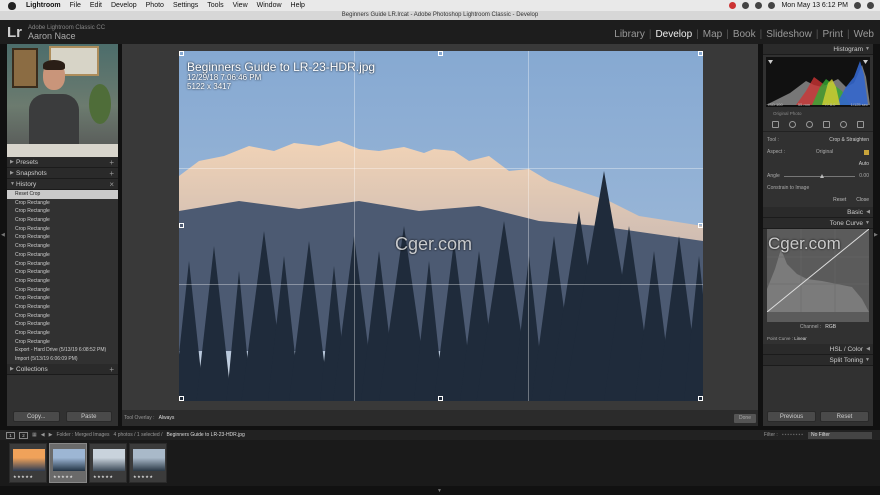 The image size is (880, 495). What do you see at coordinates (745, 418) in the screenshot?
I see `done-button: Done` at bounding box center [745, 418].